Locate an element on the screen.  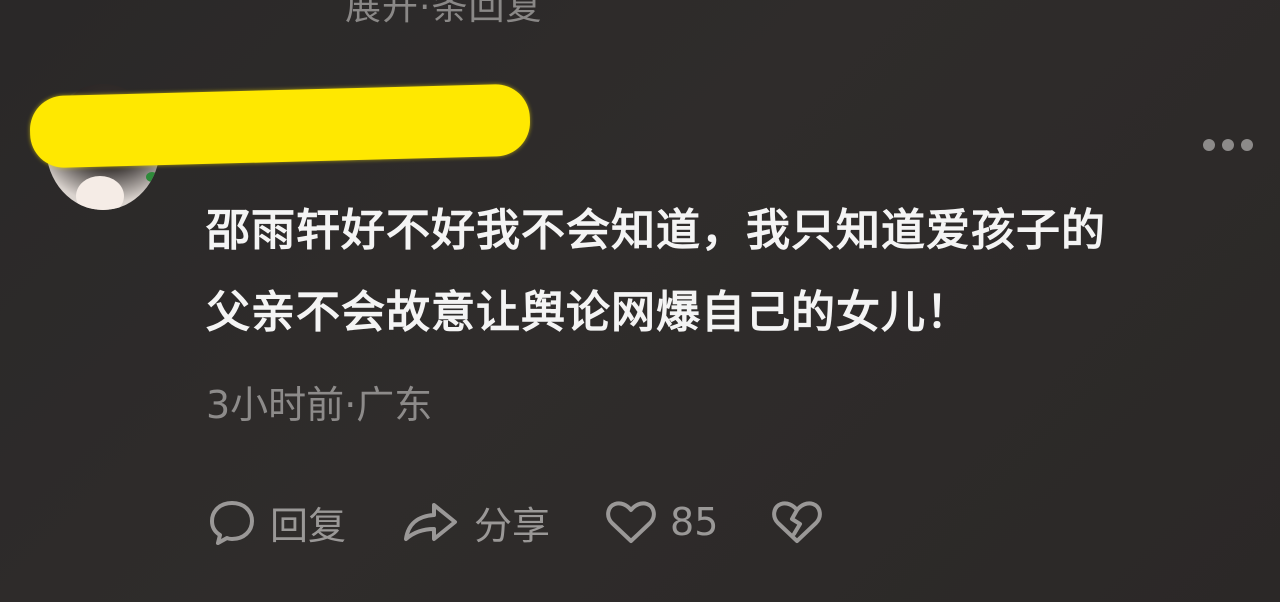
share-button: 分享 is located at coordinates (474, 522).